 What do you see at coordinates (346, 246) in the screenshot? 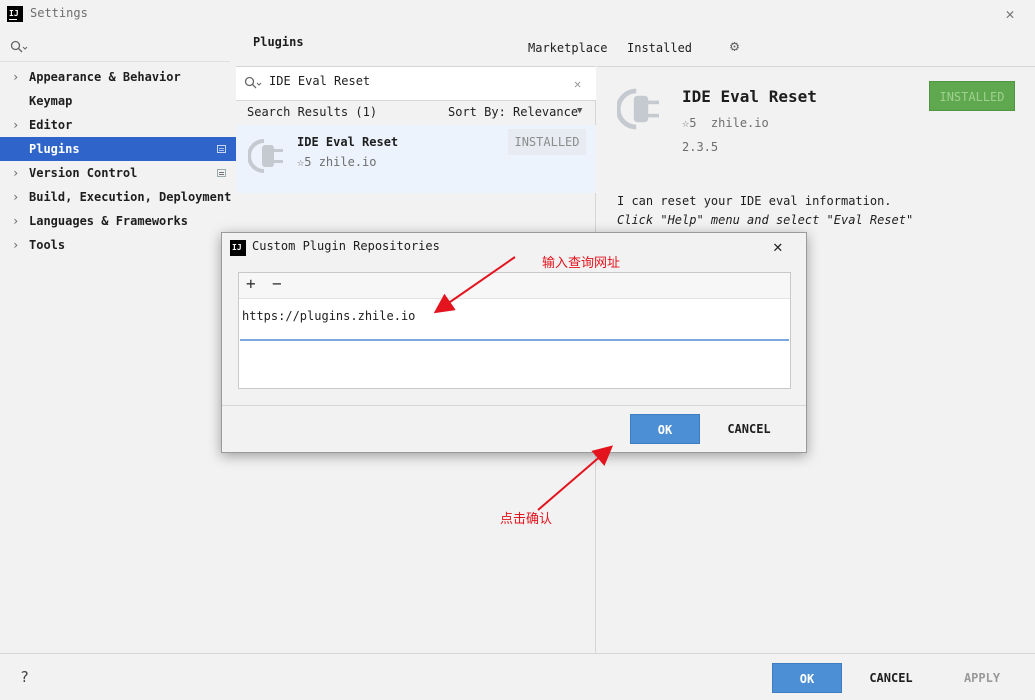
I see `dialog-title: Custom Plugin Repositories` at bounding box center [346, 246].